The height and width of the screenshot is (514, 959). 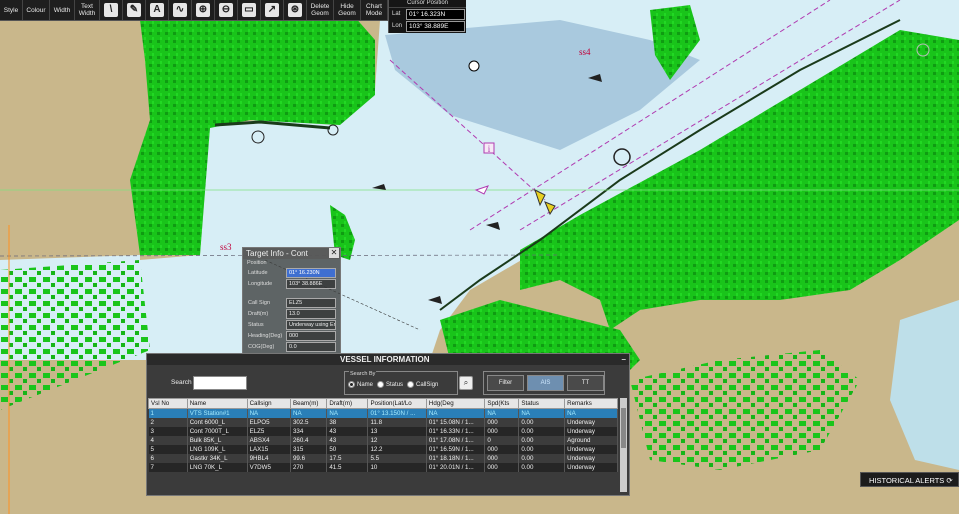 What do you see at coordinates (217, 467) in the screenshot?
I see `table-cell: LNG 70K_L` at bounding box center [217, 467].